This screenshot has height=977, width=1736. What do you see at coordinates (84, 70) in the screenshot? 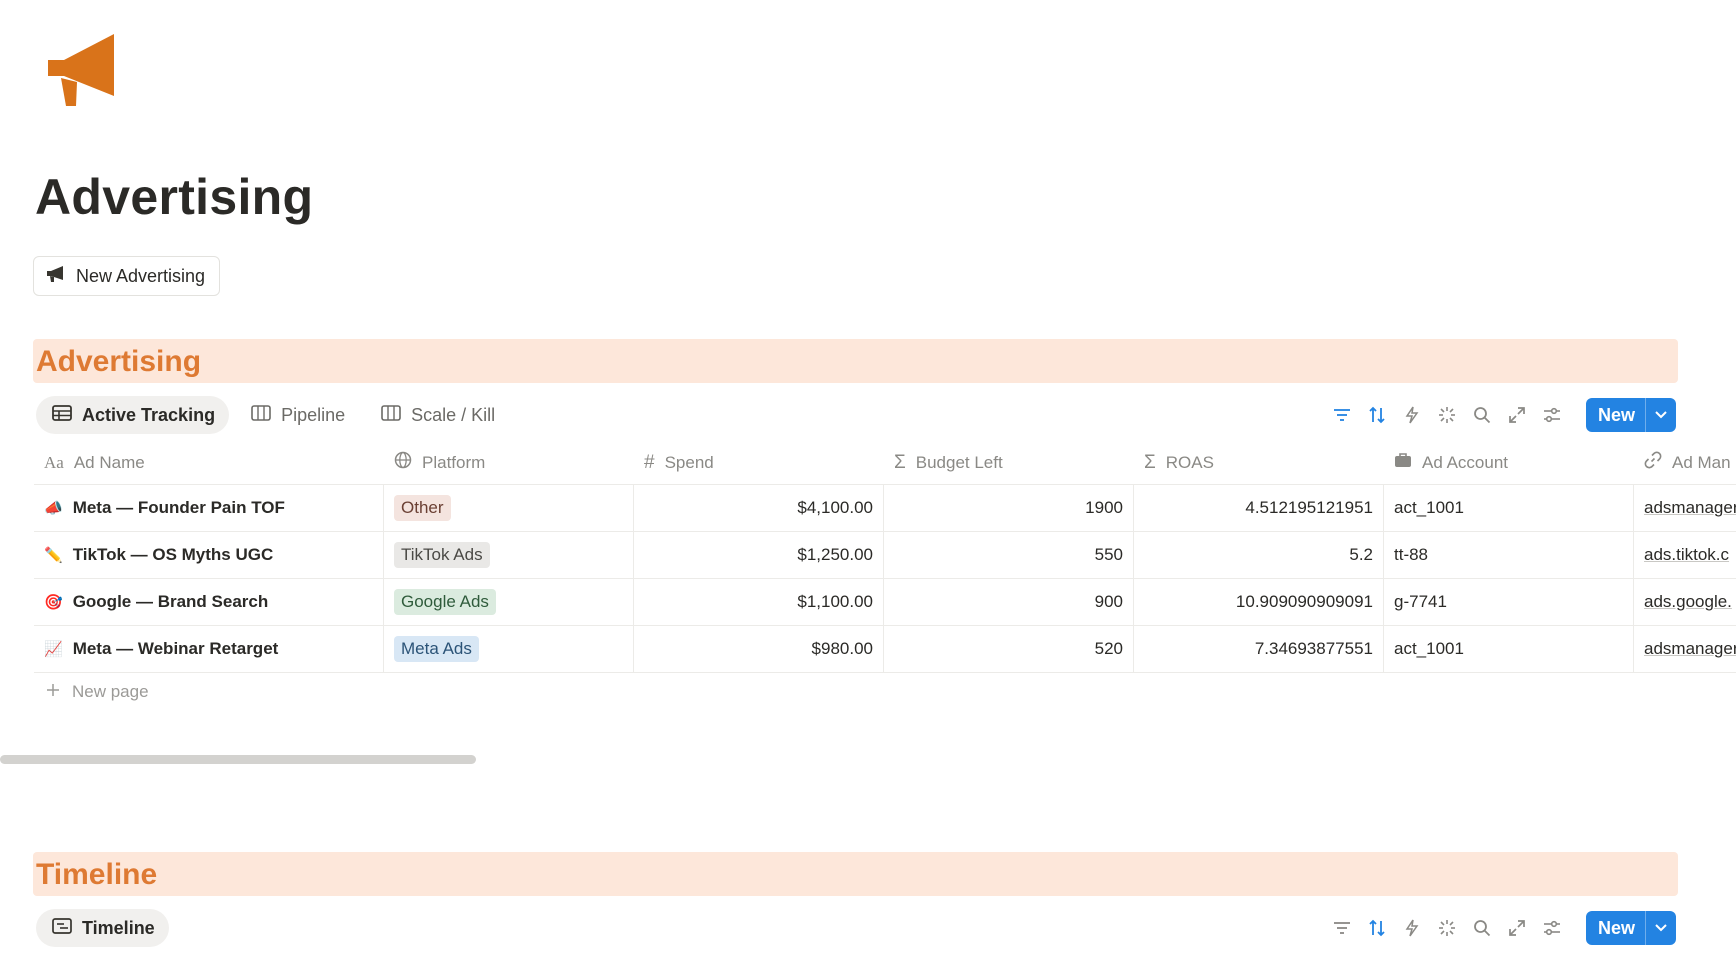
I see `megaphone-icon` at bounding box center [84, 70].